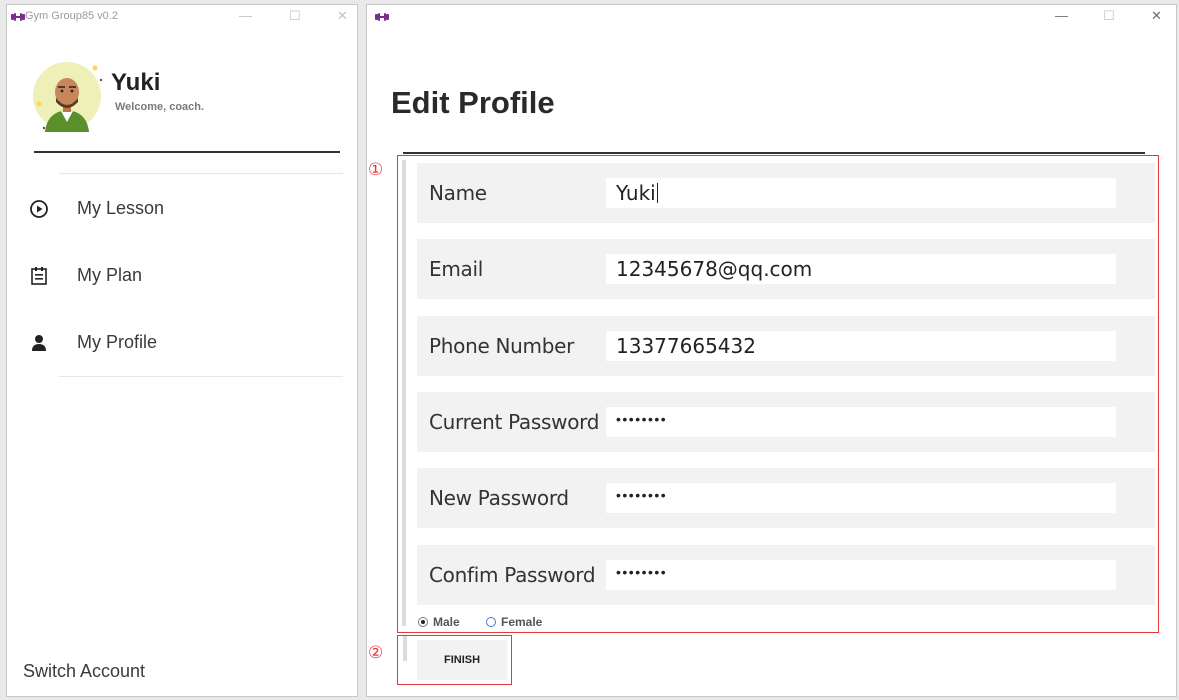 This screenshot has width=1179, height=700. I want to click on welcome-text: Welcome, coach., so click(160, 107).